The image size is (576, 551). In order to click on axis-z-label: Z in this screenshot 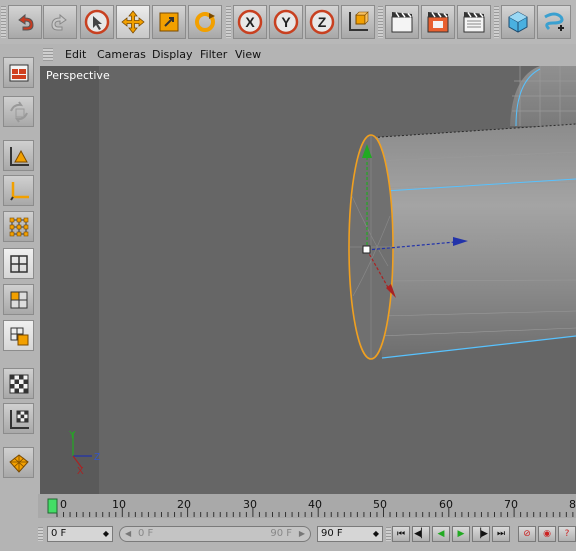, I will do `click(97, 457)`.